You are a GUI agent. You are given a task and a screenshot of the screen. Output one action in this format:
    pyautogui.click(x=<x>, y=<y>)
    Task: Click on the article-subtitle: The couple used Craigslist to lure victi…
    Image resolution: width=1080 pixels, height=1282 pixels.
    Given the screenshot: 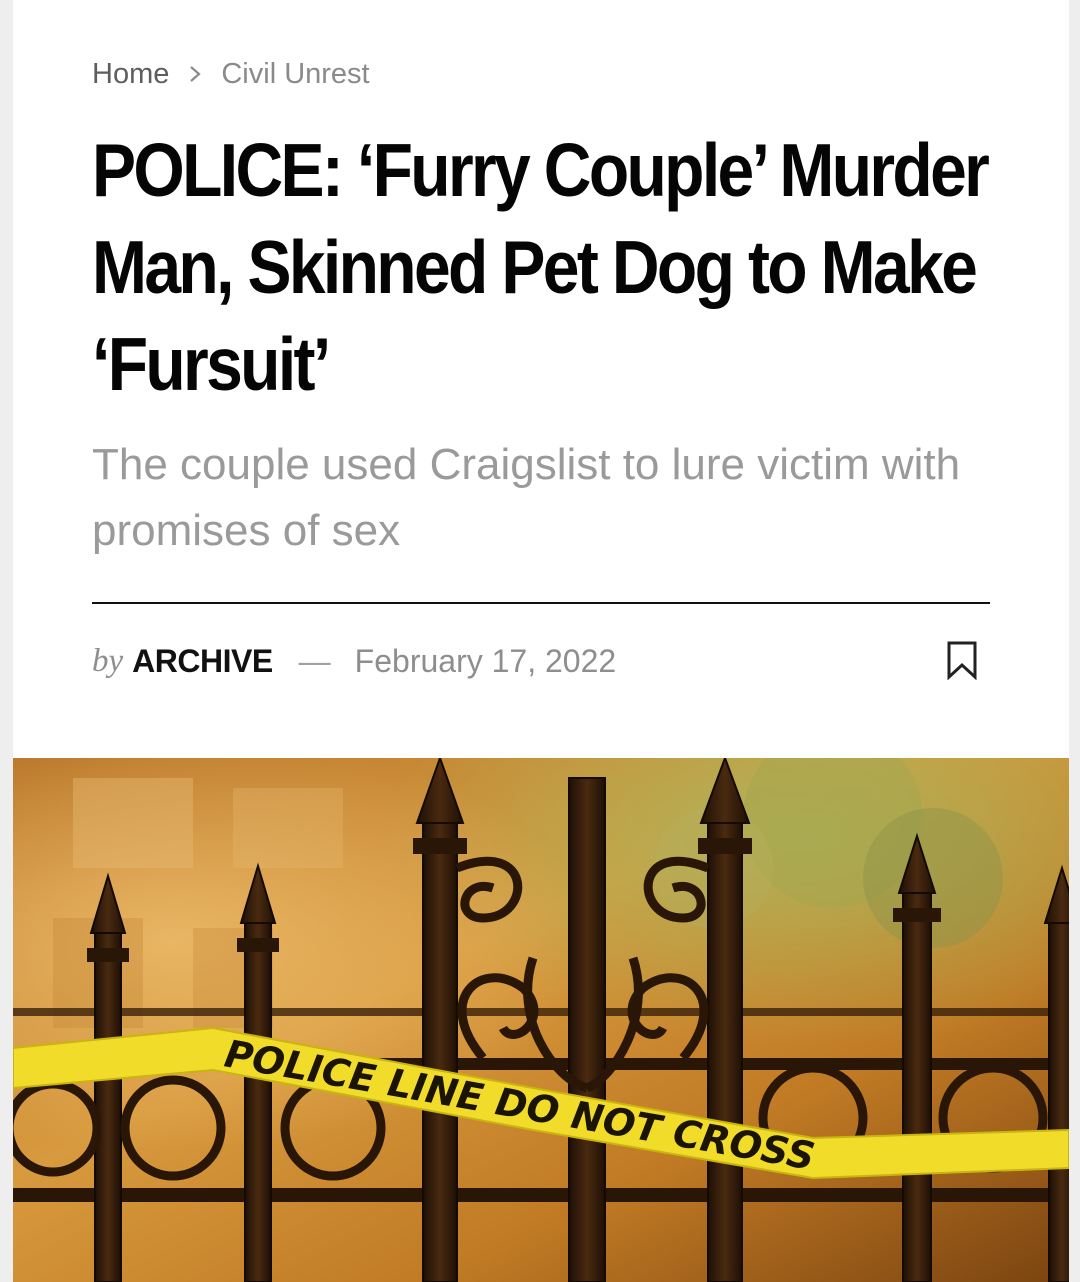 What is the action you would take?
    pyautogui.click(x=526, y=497)
    